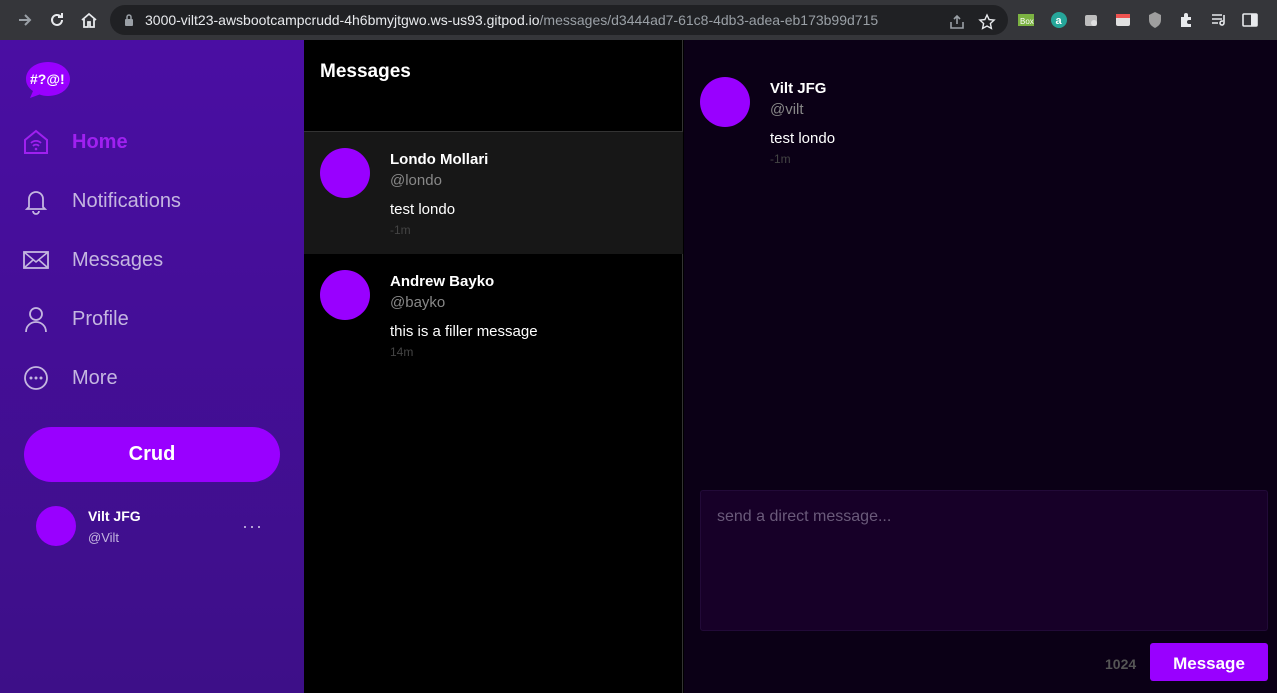  Describe the element at coordinates (780, 159) in the screenshot. I see `message-time: -1m` at that location.